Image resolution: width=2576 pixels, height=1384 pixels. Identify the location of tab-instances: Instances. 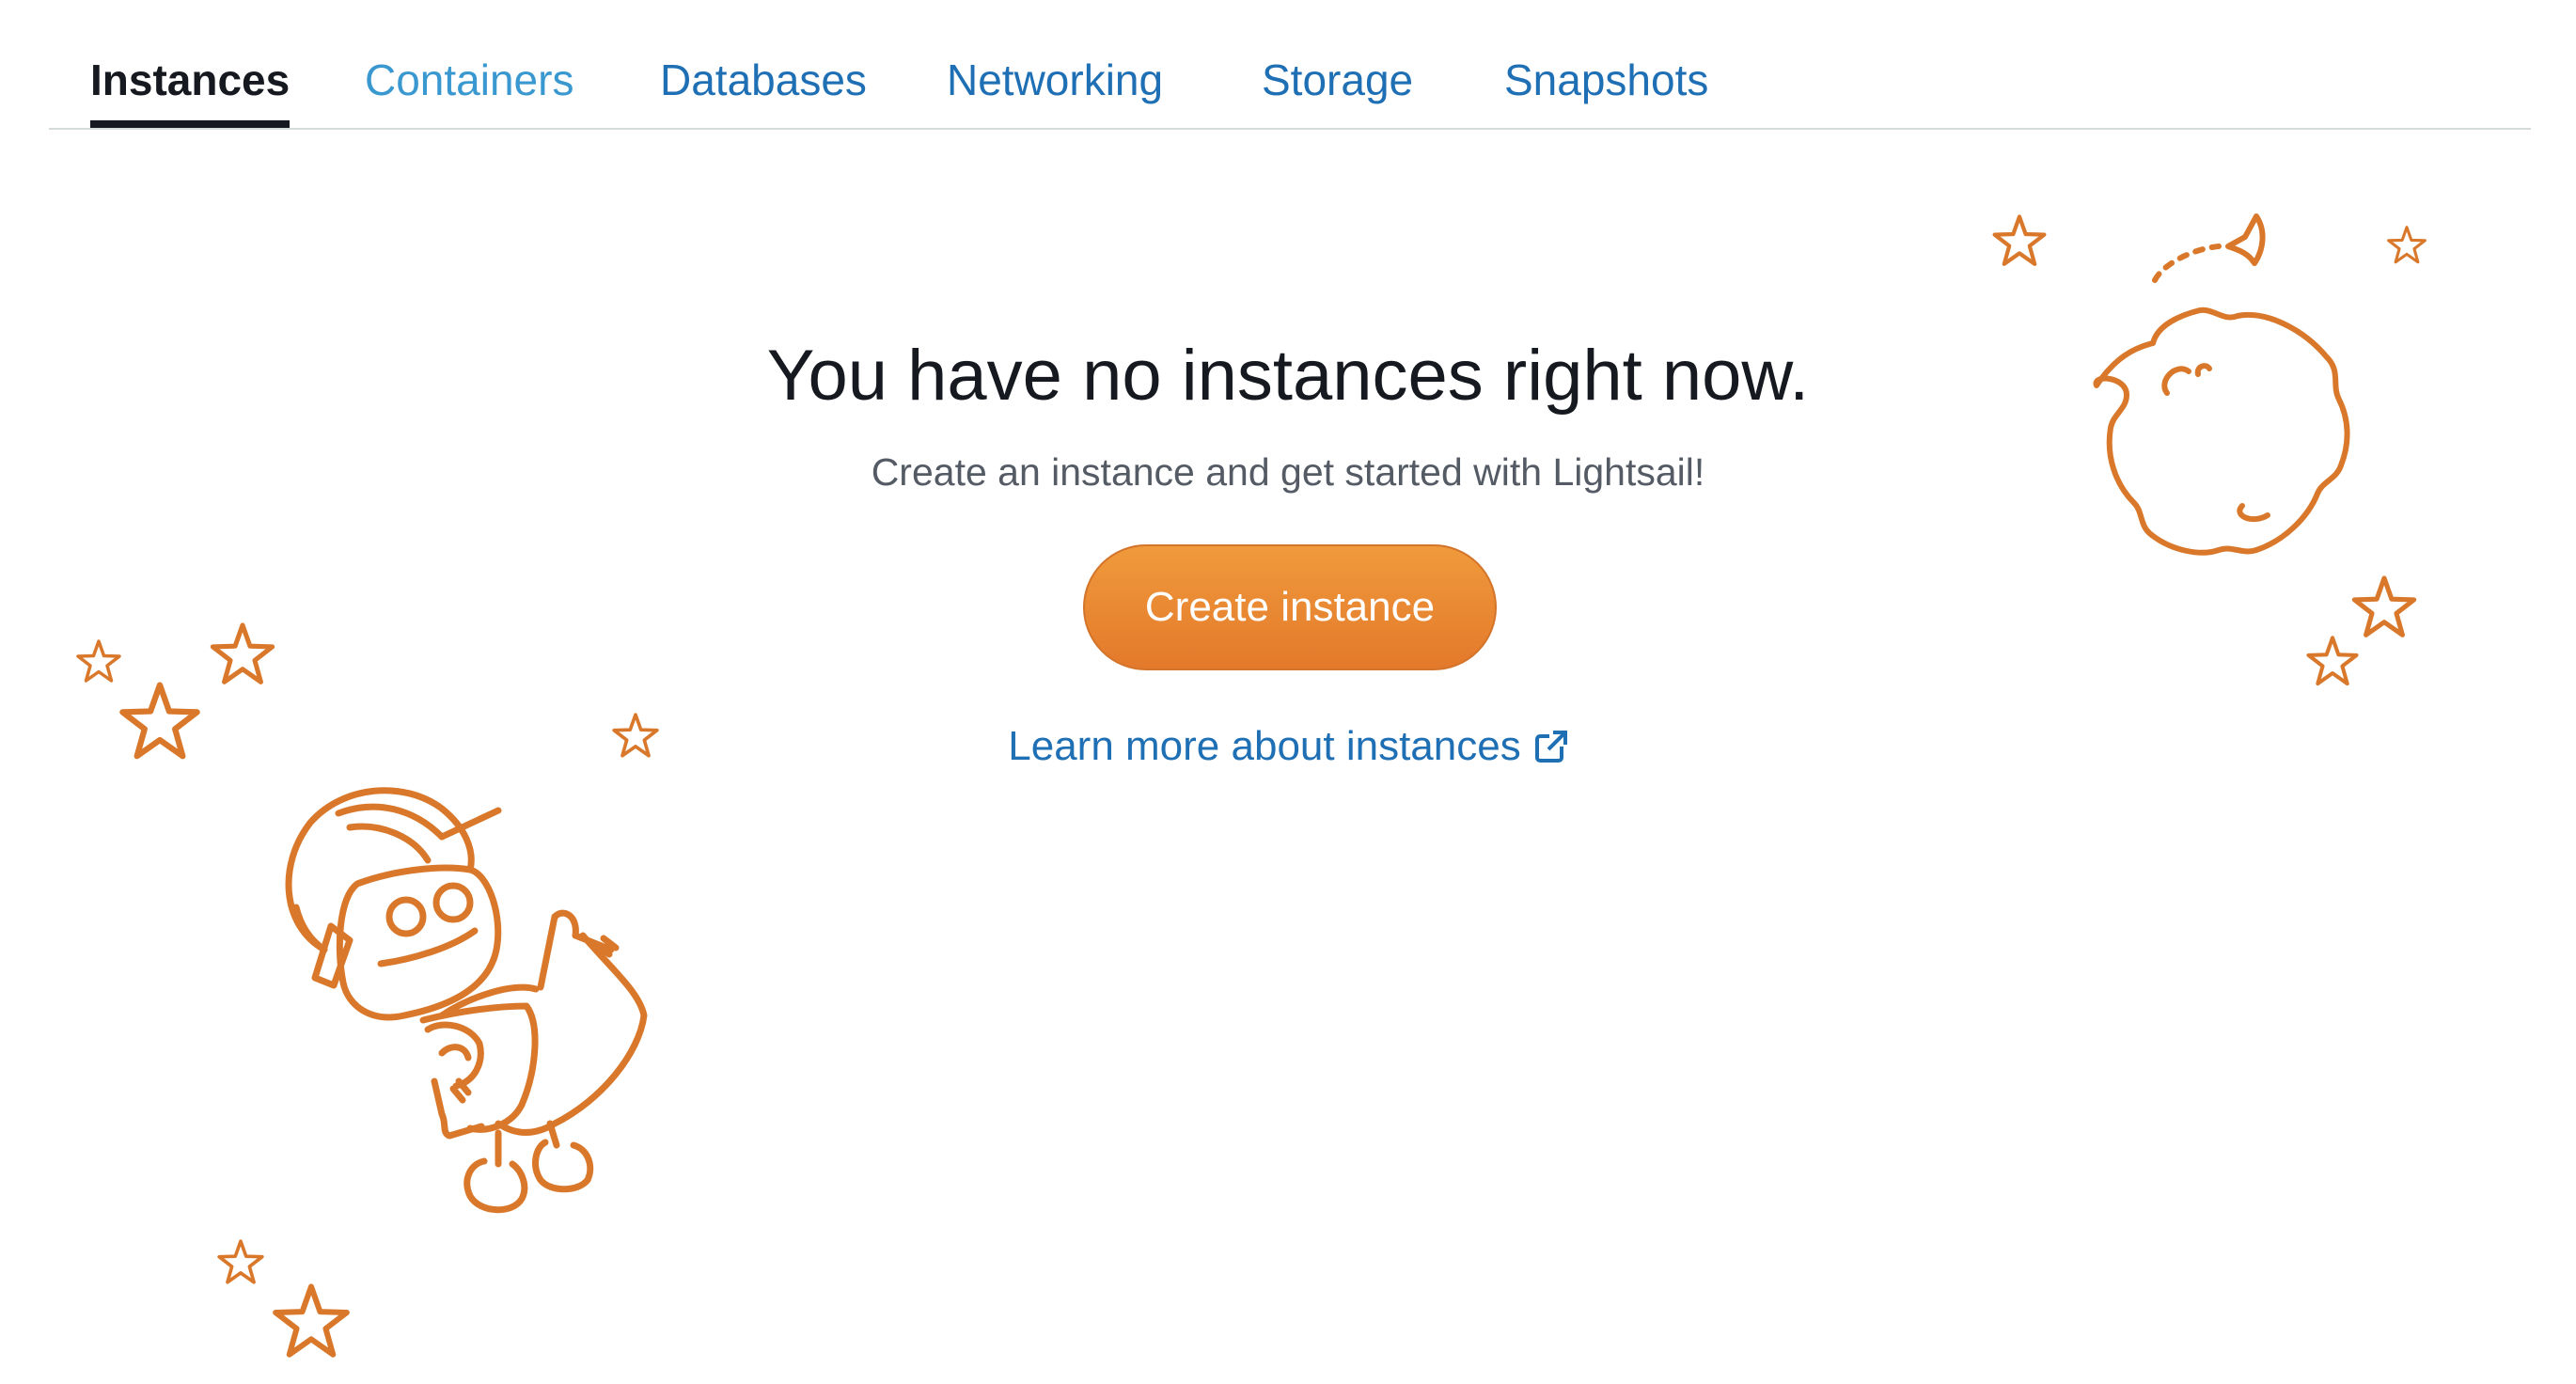
(190, 88).